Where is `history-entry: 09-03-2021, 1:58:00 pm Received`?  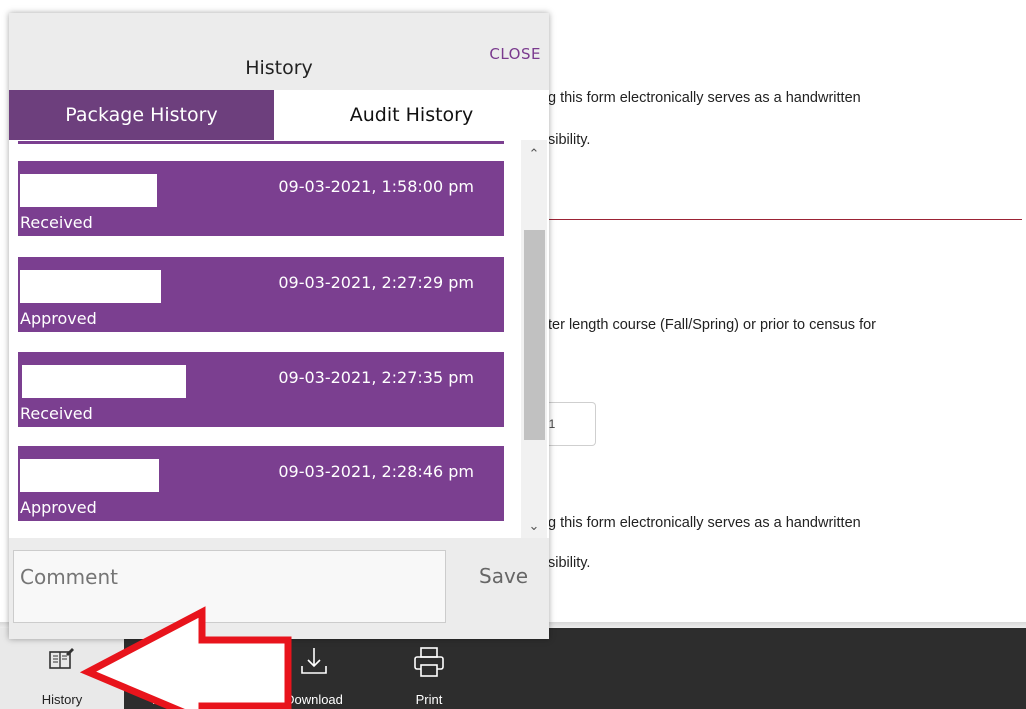 history-entry: 09-03-2021, 1:58:00 pm Received is located at coordinates (261, 198).